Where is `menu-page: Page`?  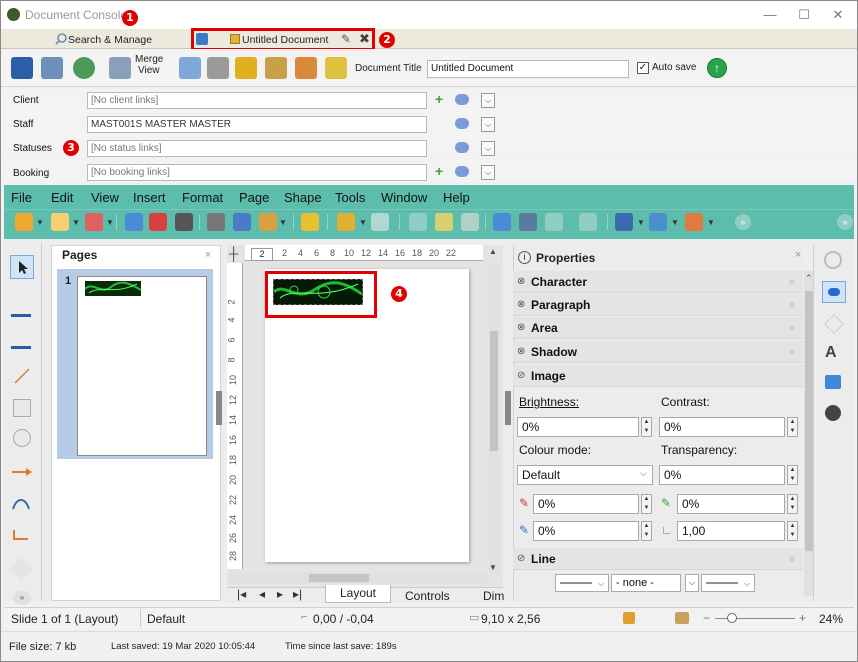 menu-page: Page is located at coordinates (254, 197).